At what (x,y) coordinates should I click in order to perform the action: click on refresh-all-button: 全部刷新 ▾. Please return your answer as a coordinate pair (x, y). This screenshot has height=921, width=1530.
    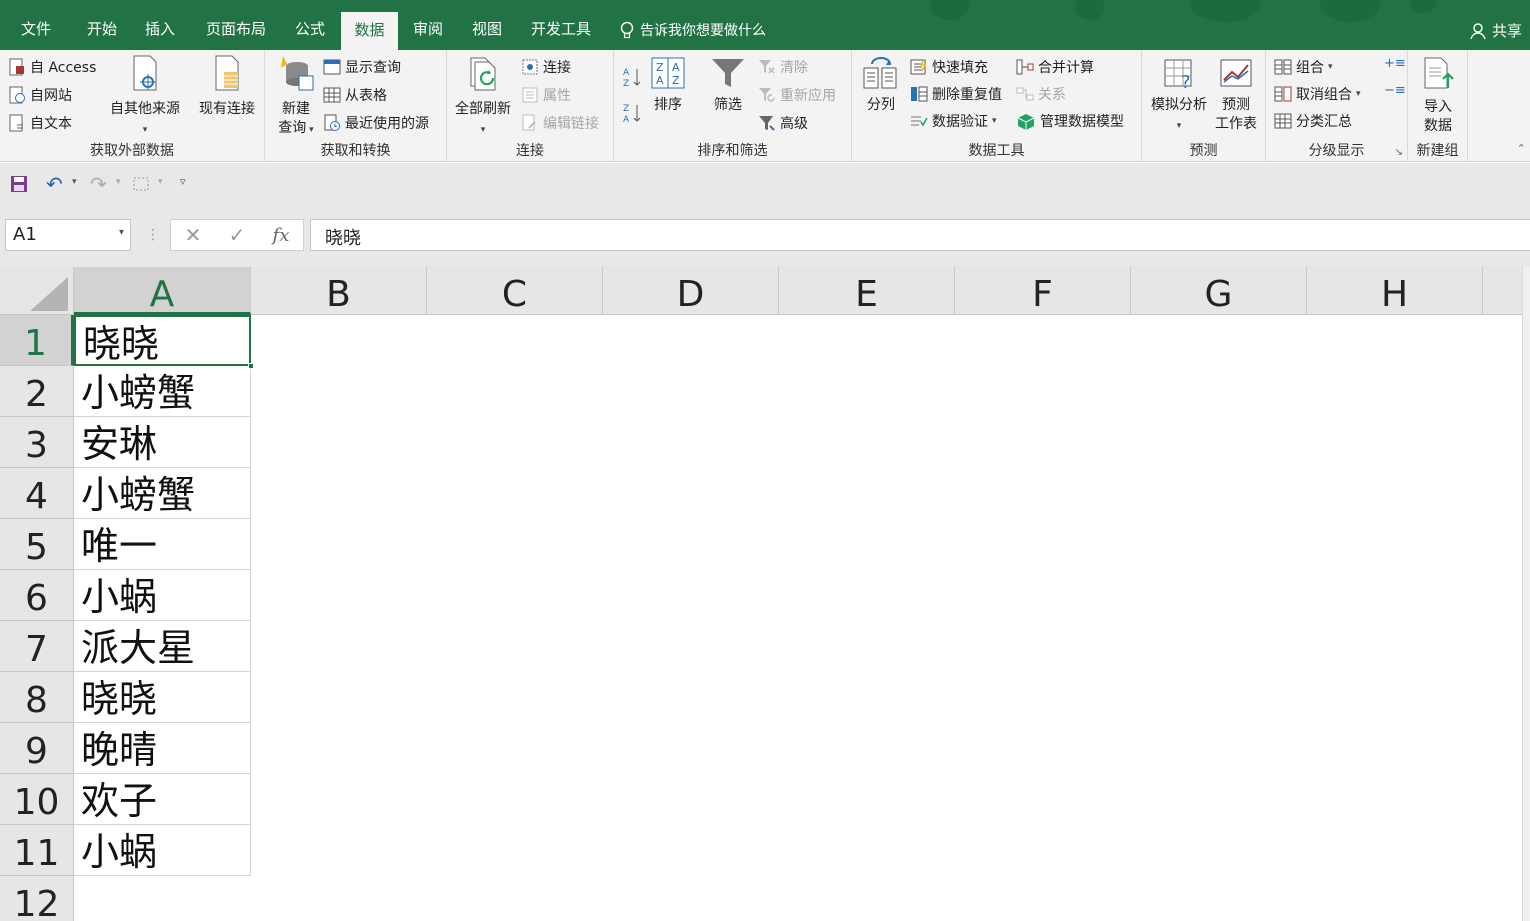
    Looking at the image, I should click on (483, 97).